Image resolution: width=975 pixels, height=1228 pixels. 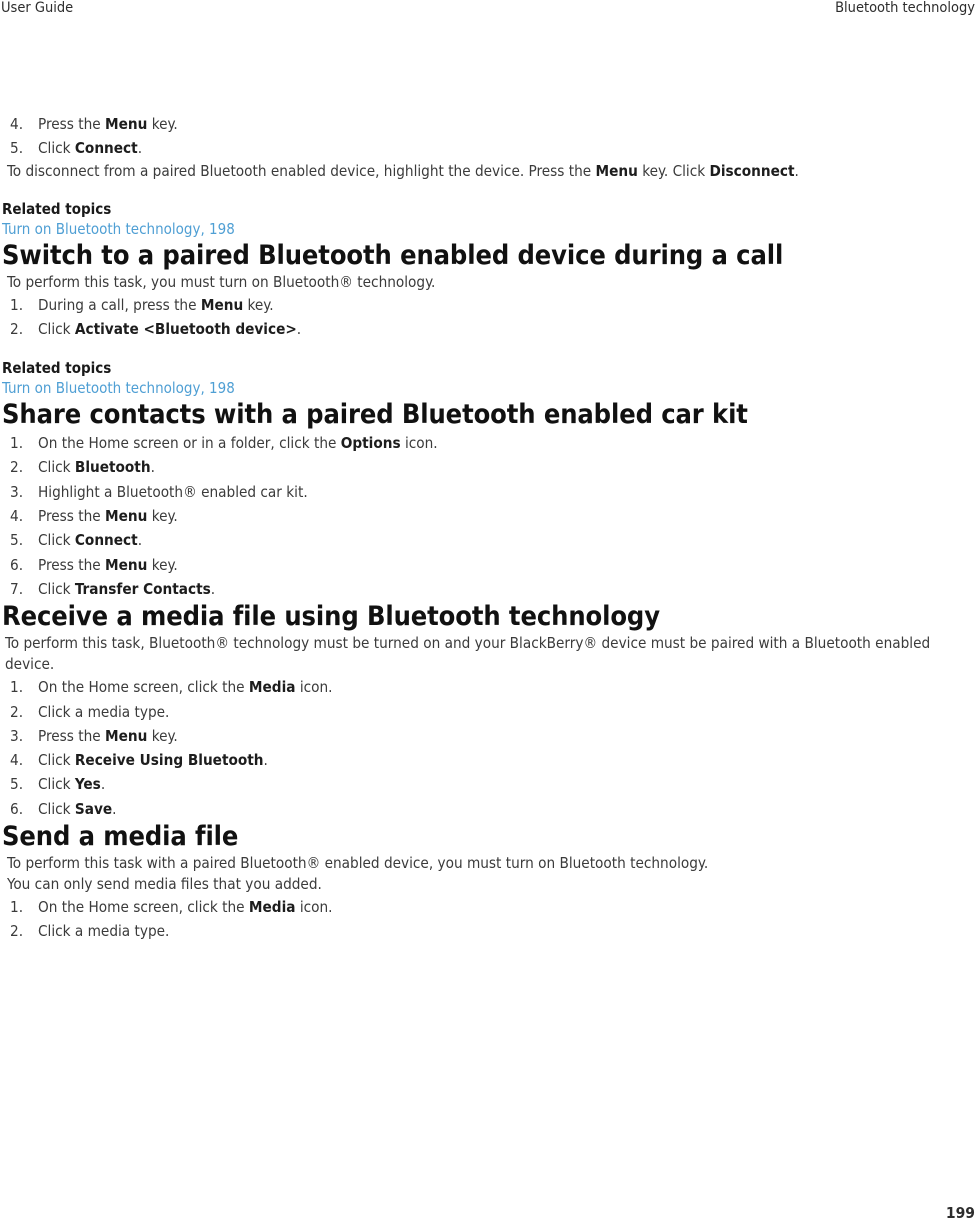 I want to click on list-item: During a call, press the Menu key., so click(x=487, y=305).